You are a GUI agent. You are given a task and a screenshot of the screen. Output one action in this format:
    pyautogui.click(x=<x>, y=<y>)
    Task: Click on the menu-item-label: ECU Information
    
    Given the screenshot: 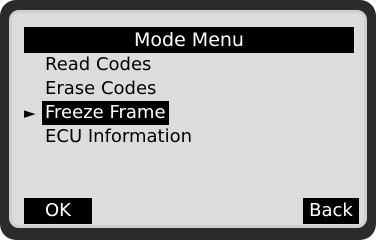 What is the action you would take?
    pyautogui.click(x=119, y=136)
    